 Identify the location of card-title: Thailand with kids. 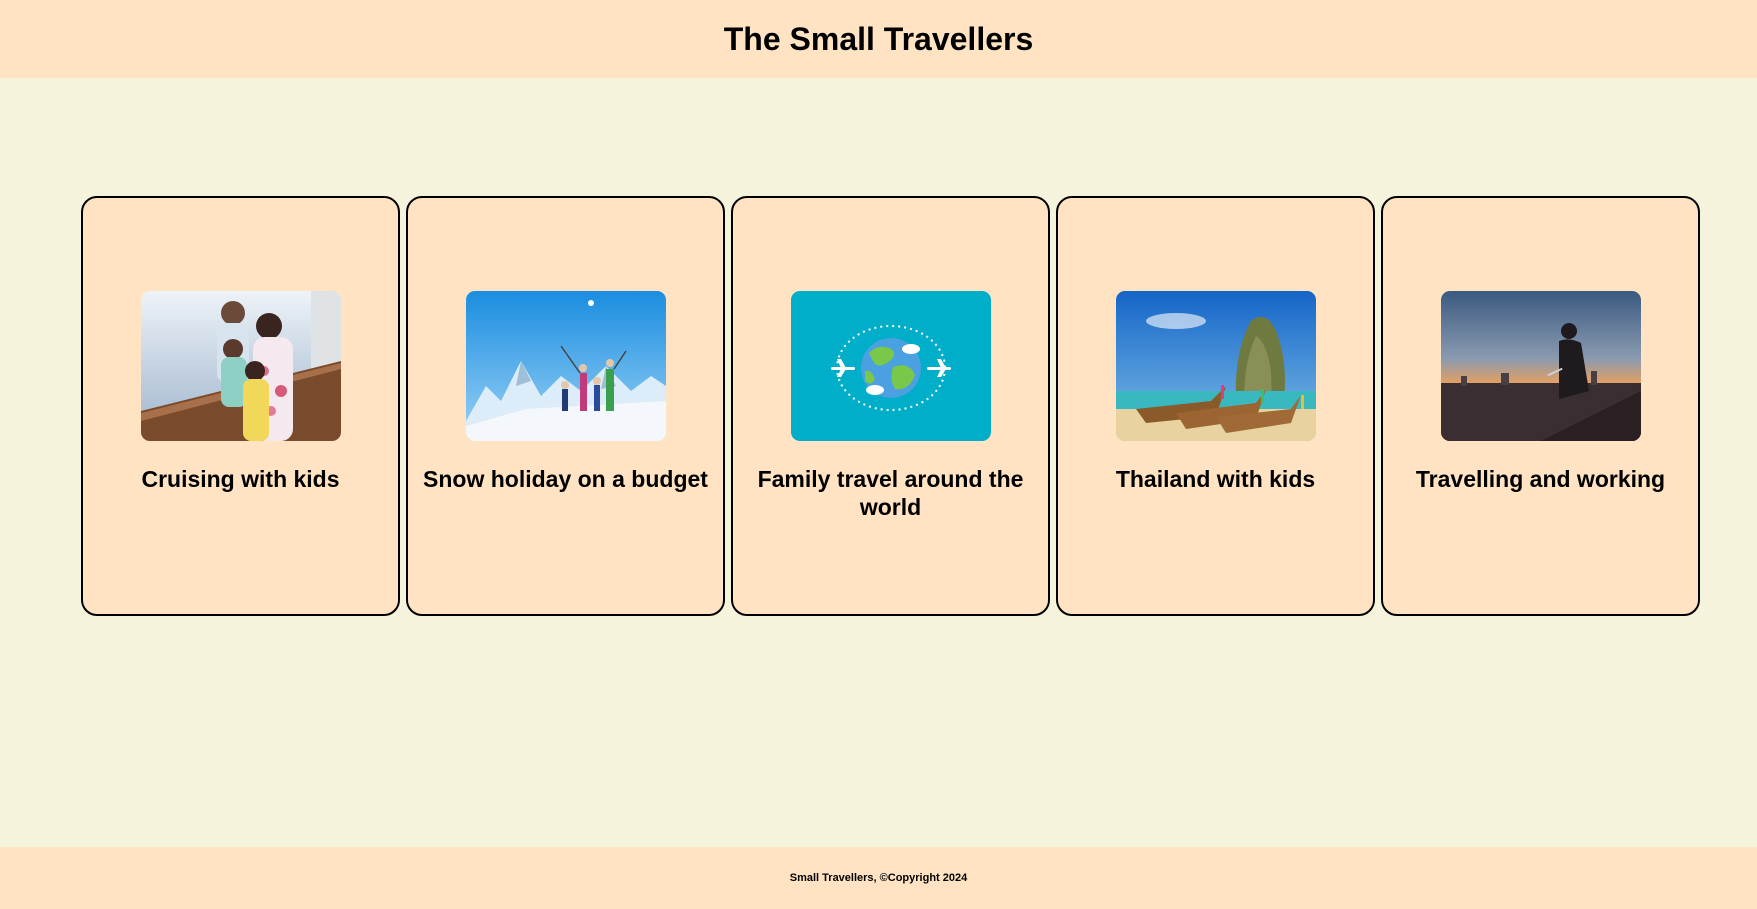
(1215, 493).